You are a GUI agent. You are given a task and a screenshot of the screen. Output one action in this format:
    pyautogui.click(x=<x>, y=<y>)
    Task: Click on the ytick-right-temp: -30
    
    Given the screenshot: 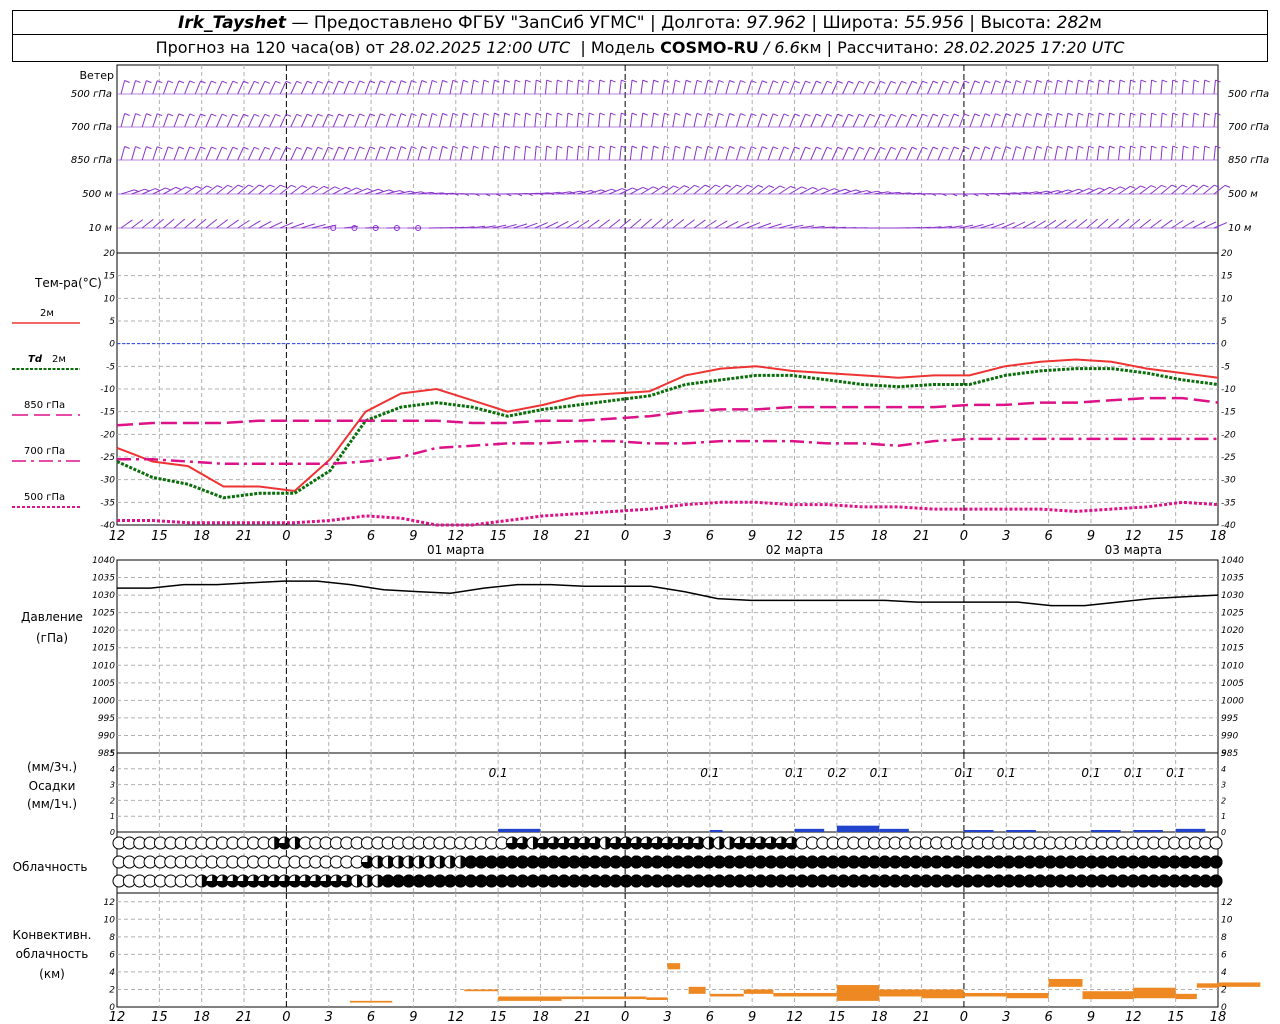 What is the action you would take?
    pyautogui.click(x=1228, y=481)
    